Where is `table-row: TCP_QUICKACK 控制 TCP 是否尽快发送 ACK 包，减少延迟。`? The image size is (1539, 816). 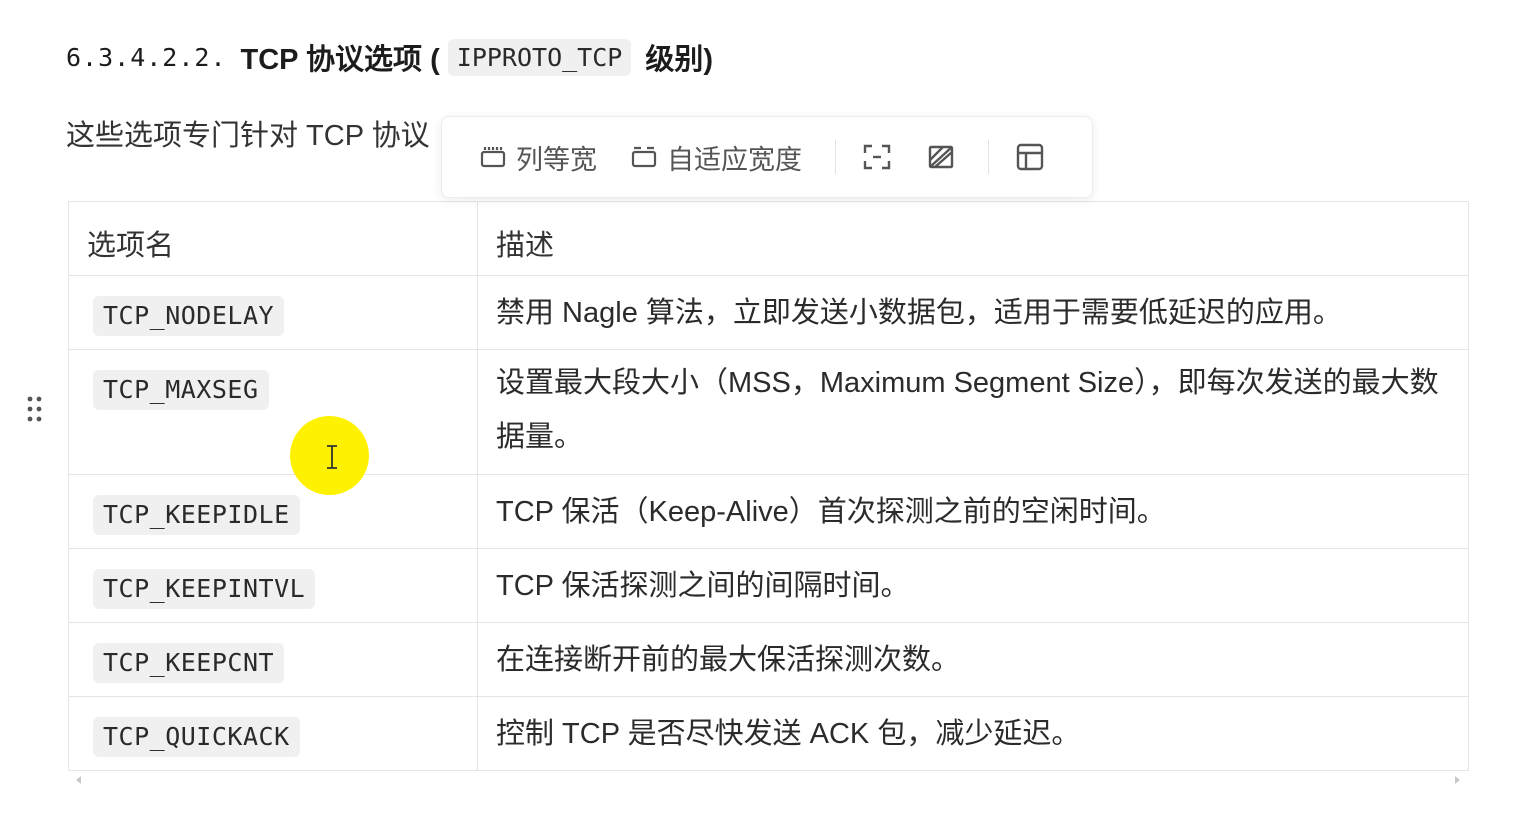 table-row: TCP_QUICKACK 控制 TCP 是否尽快发送 ACK 包，减少延迟。 is located at coordinates (768, 733).